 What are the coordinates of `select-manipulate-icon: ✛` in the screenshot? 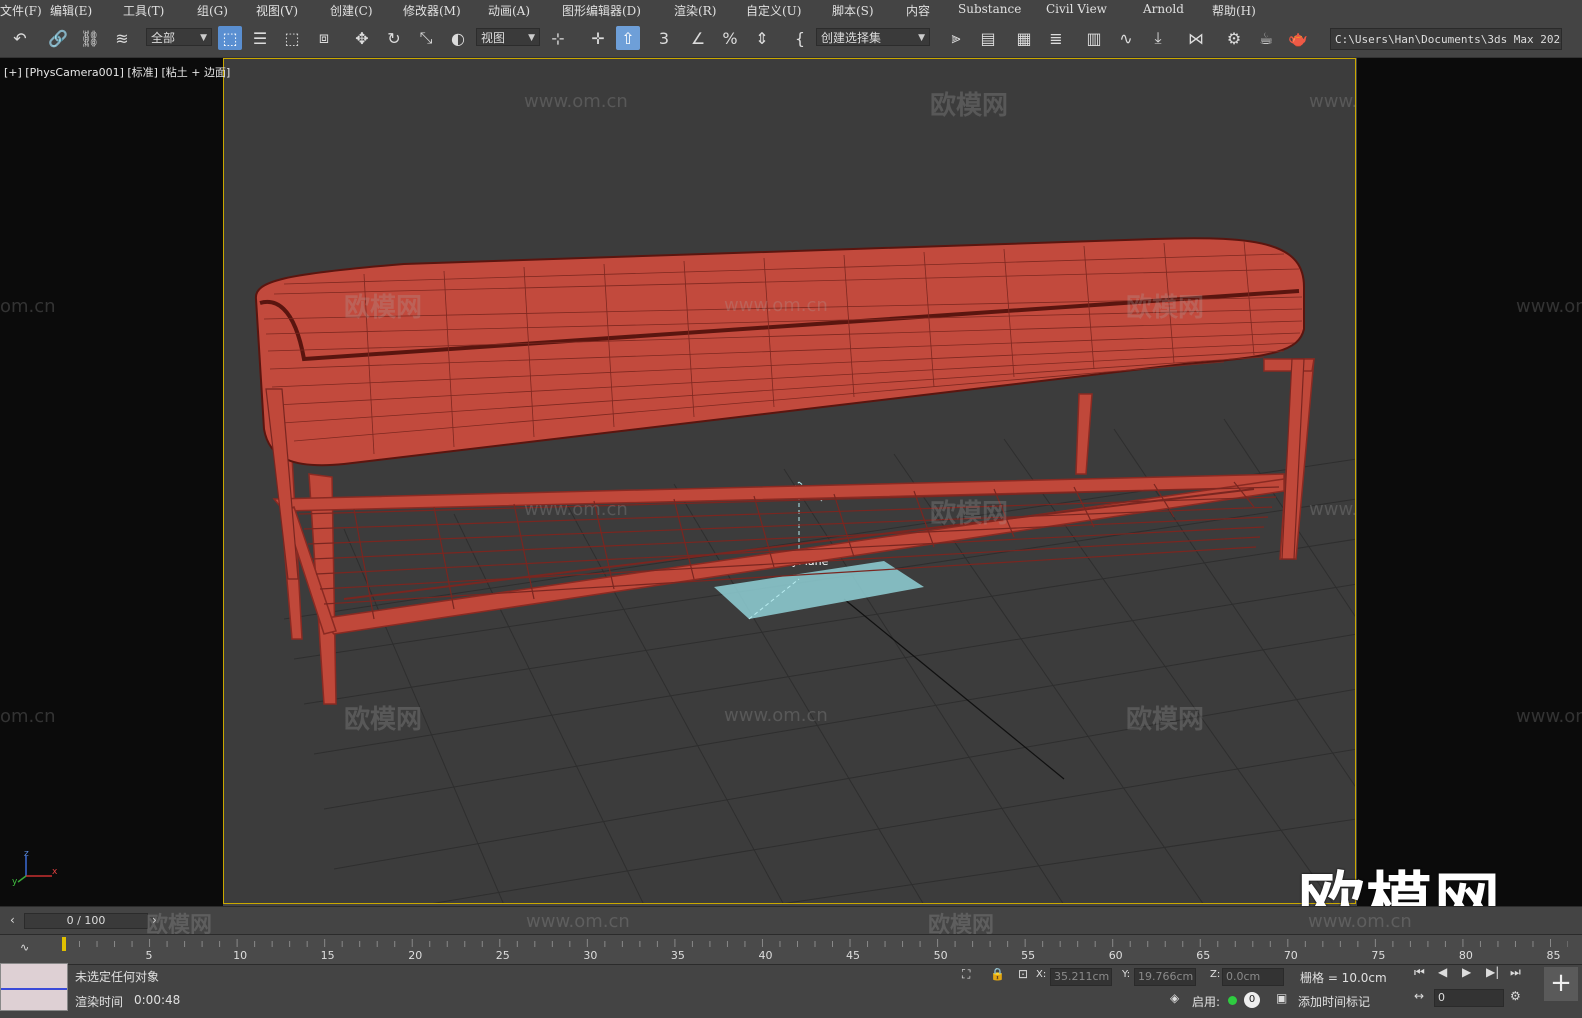 It's located at (598, 38).